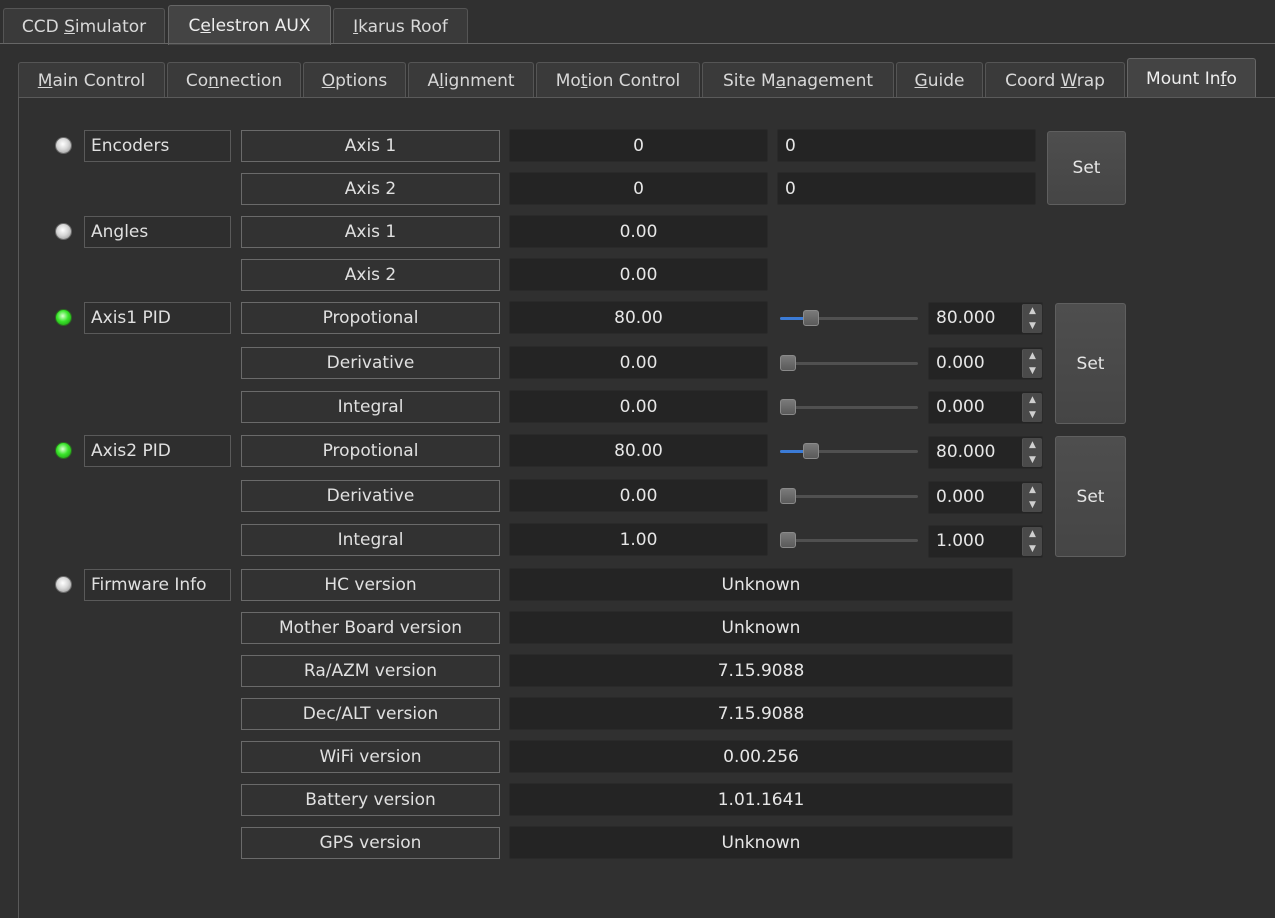  What do you see at coordinates (1055, 80) in the screenshot?
I see `tab-coord-wrap: Coord Wrap` at bounding box center [1055, 80].